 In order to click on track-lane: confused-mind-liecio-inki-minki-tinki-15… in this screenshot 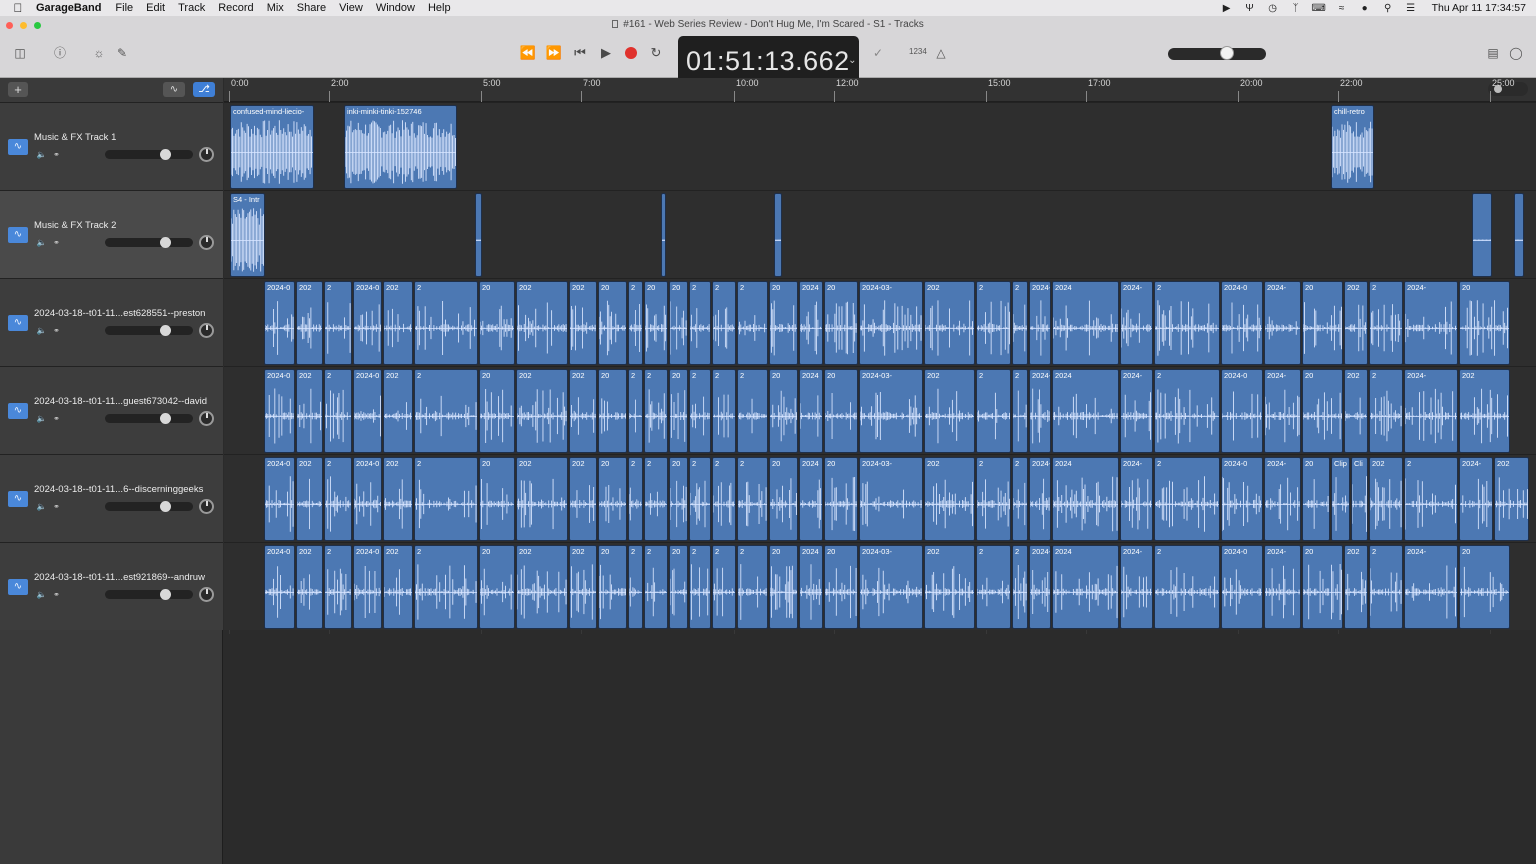, I will do `click(880, 146)`.